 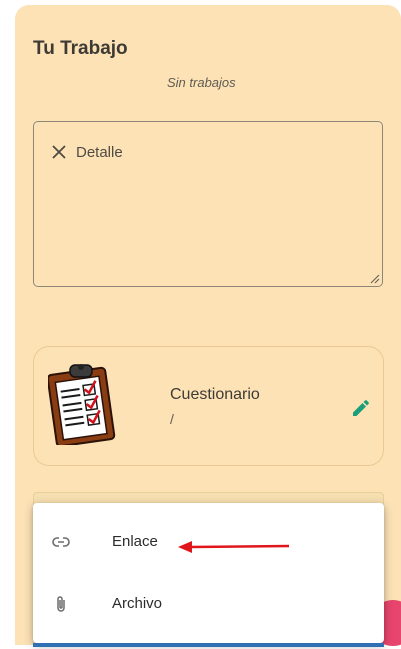 What do you see at coordinates (99, 152) in the screenshot?
I see `detail-label: Detalle` at bounding box center [99, 152].